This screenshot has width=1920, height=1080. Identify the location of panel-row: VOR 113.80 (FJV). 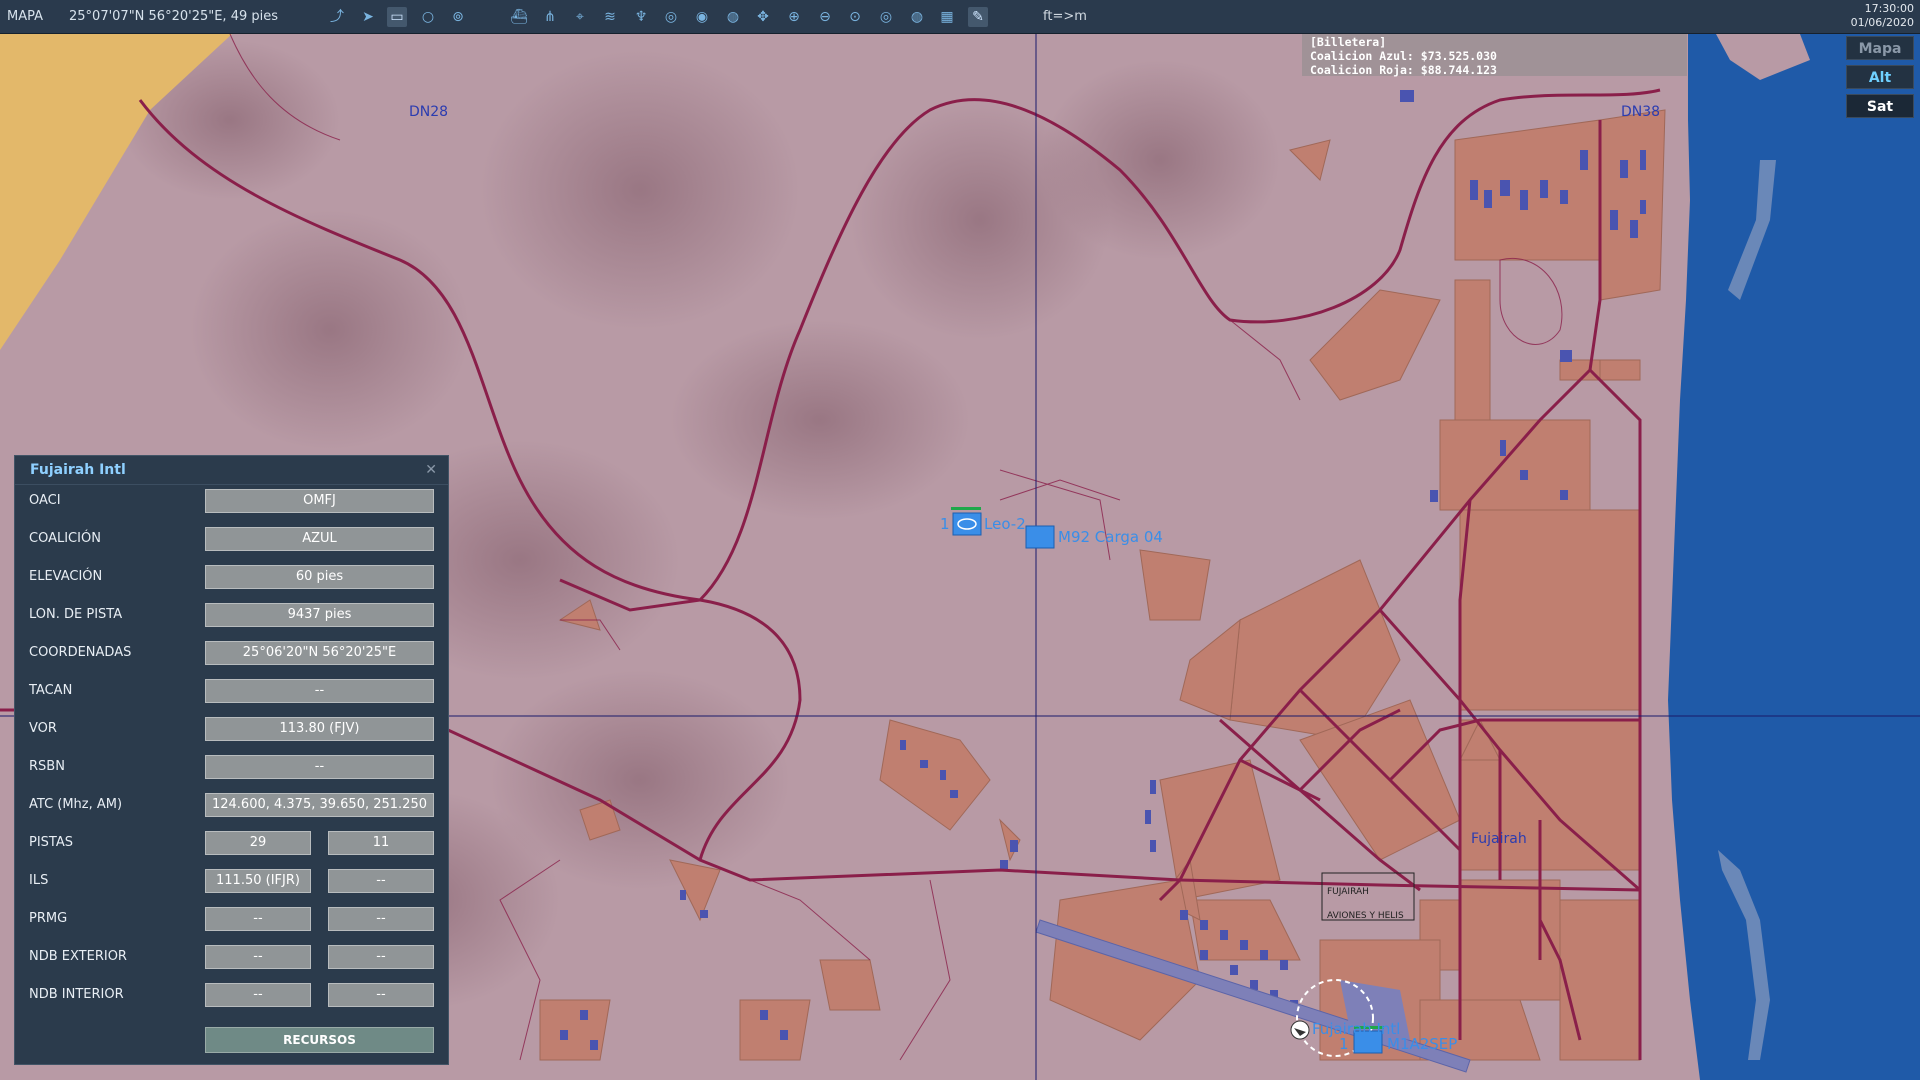
(231, 729).